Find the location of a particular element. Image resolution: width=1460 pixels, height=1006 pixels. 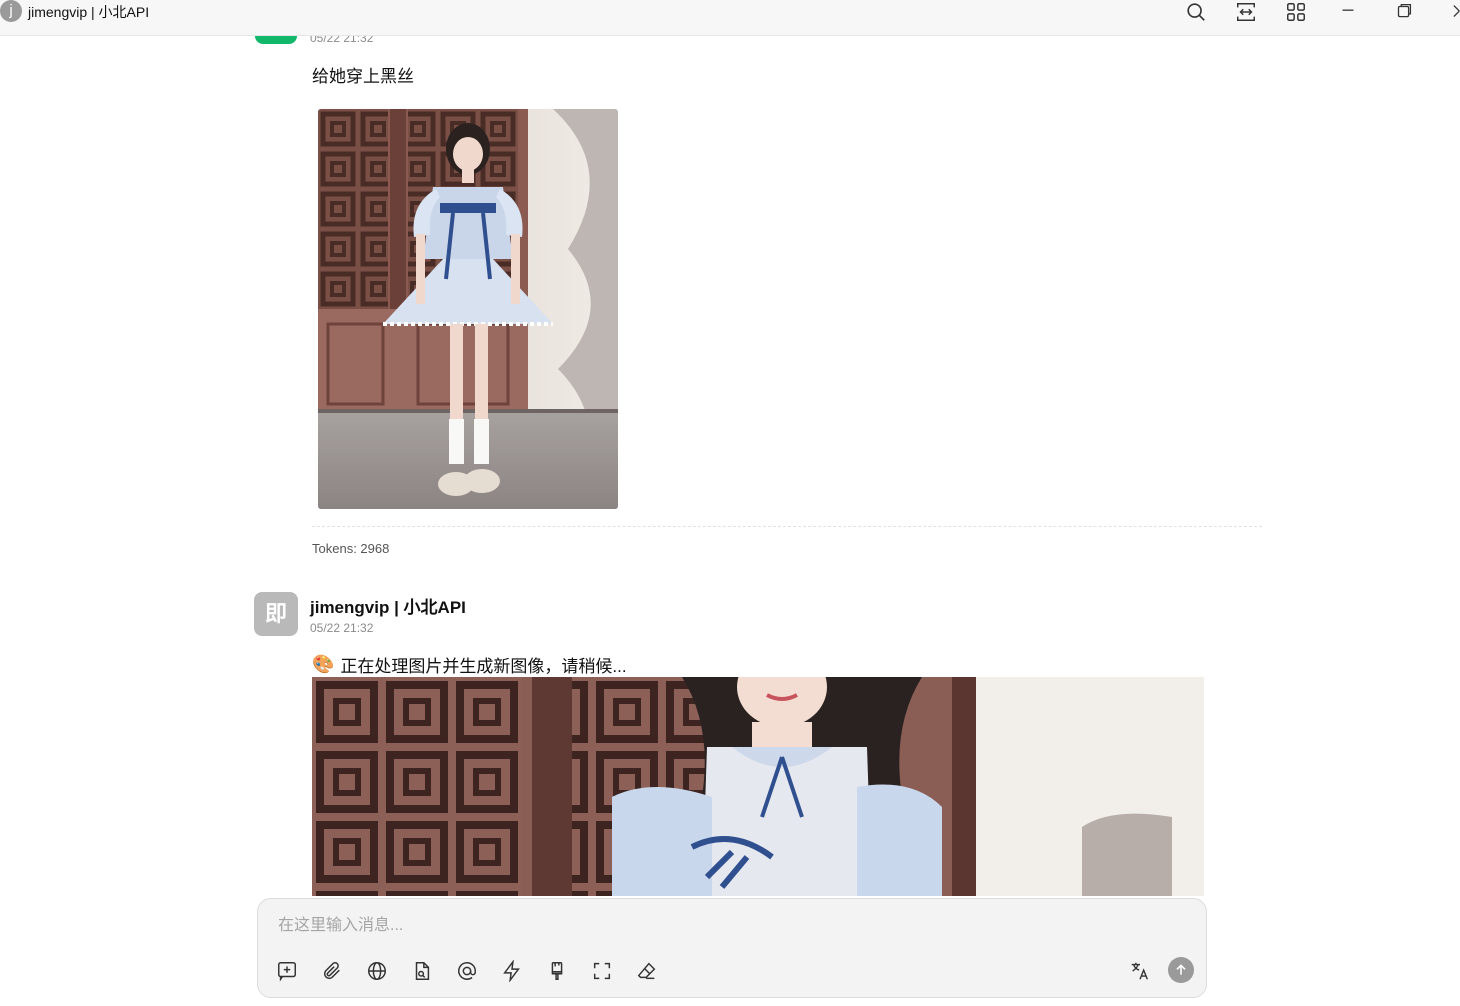

bot-name: jimengvip | 小北API is located at coordinates (388, 607).